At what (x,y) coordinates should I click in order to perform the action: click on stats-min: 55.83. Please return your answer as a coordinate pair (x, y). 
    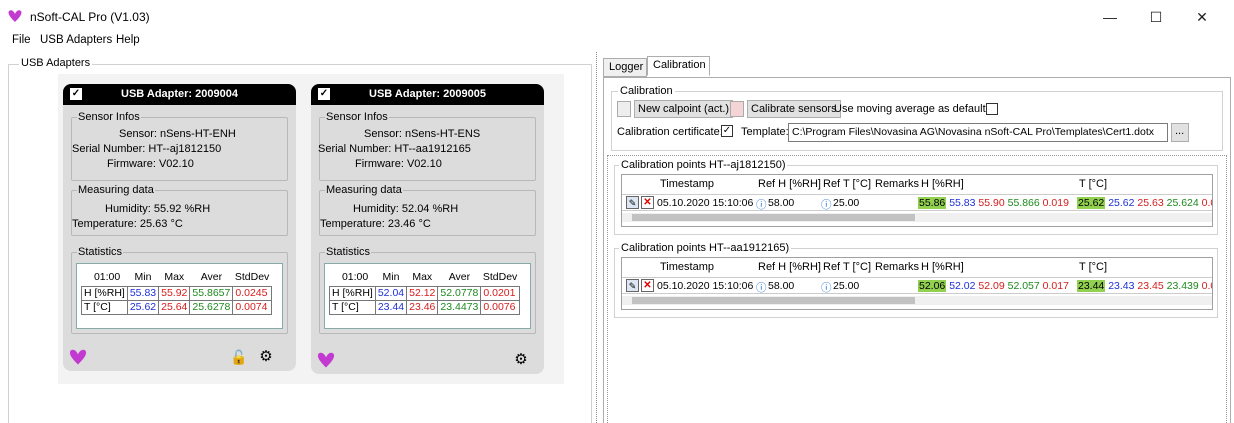
    Looking at the image, I should click on (143, 293).